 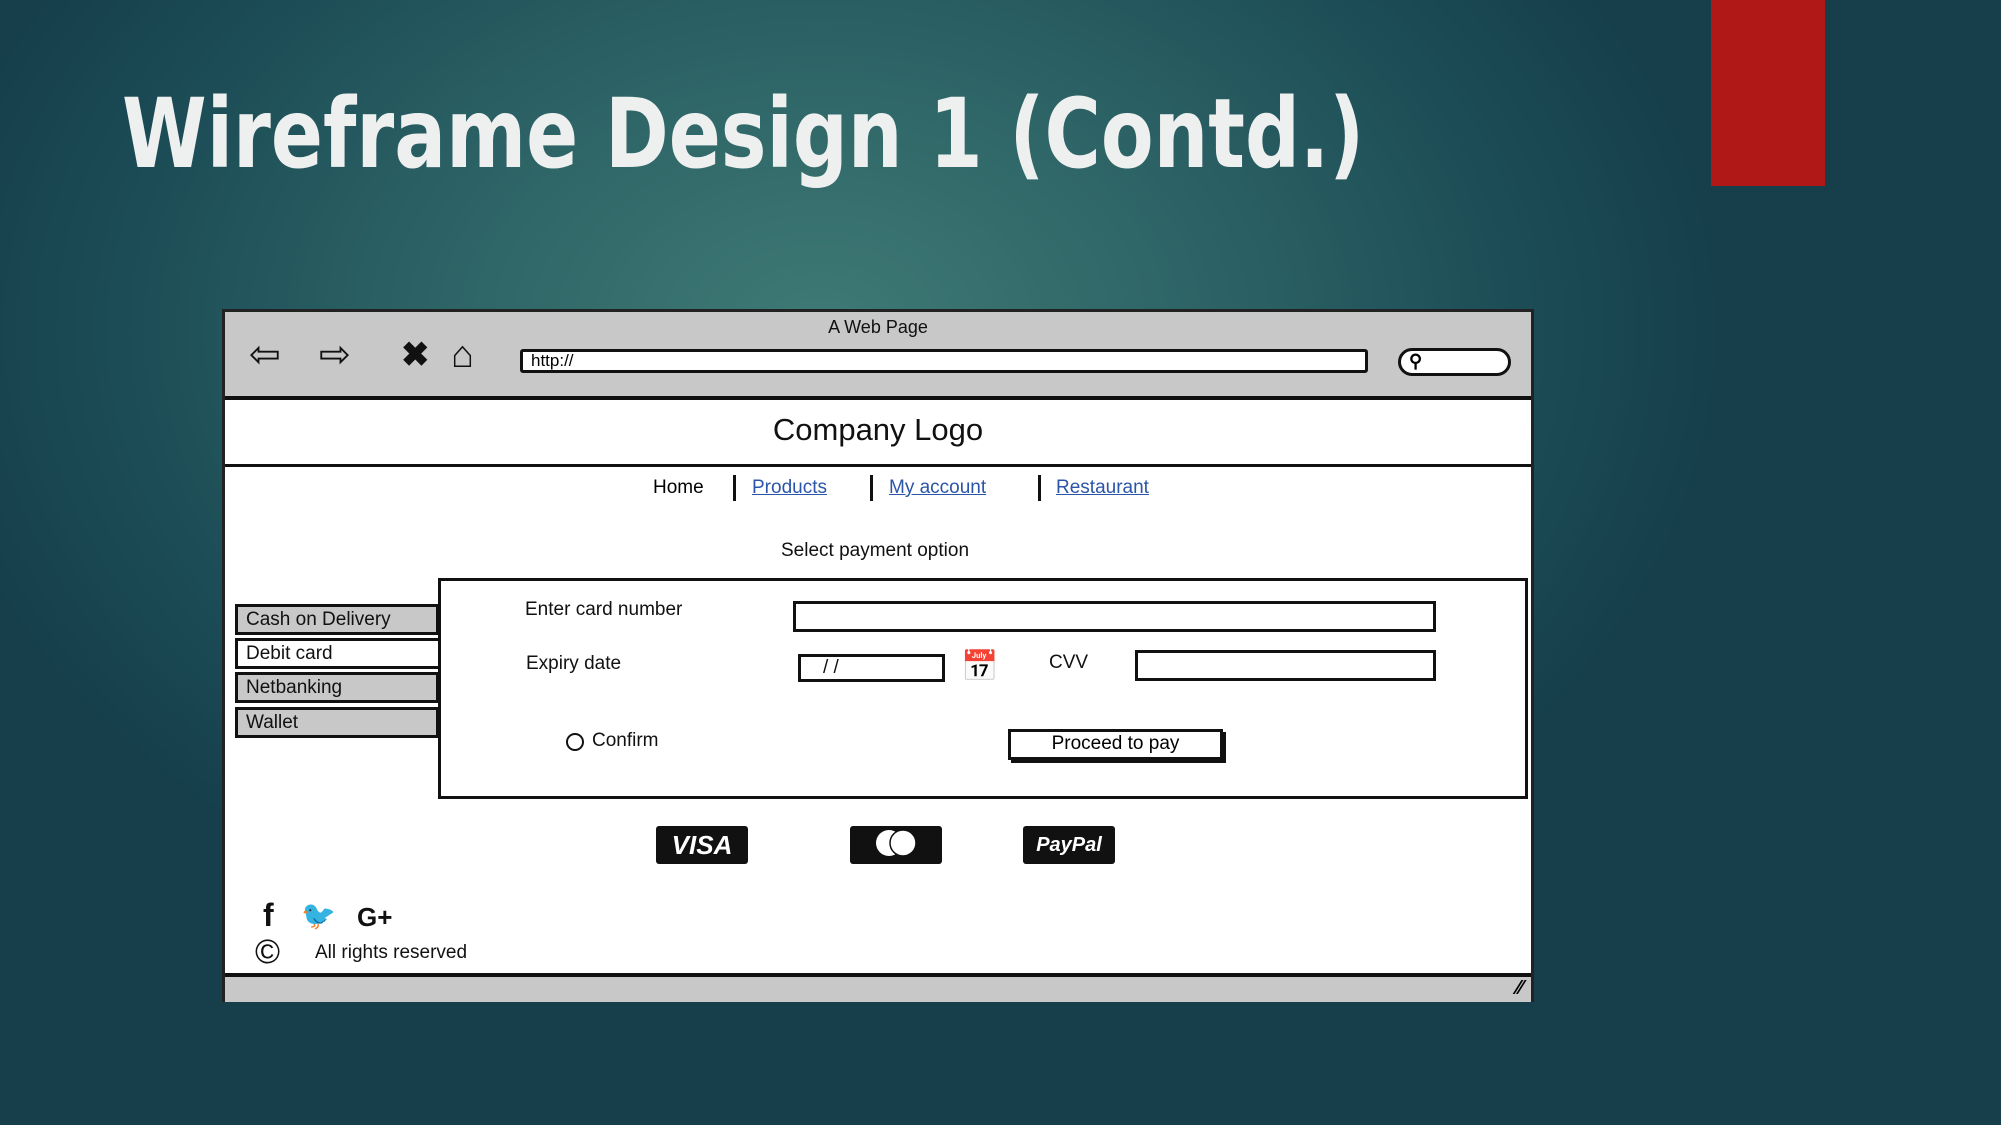 What do you see at coordinates (1115, 744) in the screenshot?
I see `proceed-to-pay-button: Proceed to pay` at bounding box center [1115, 744].